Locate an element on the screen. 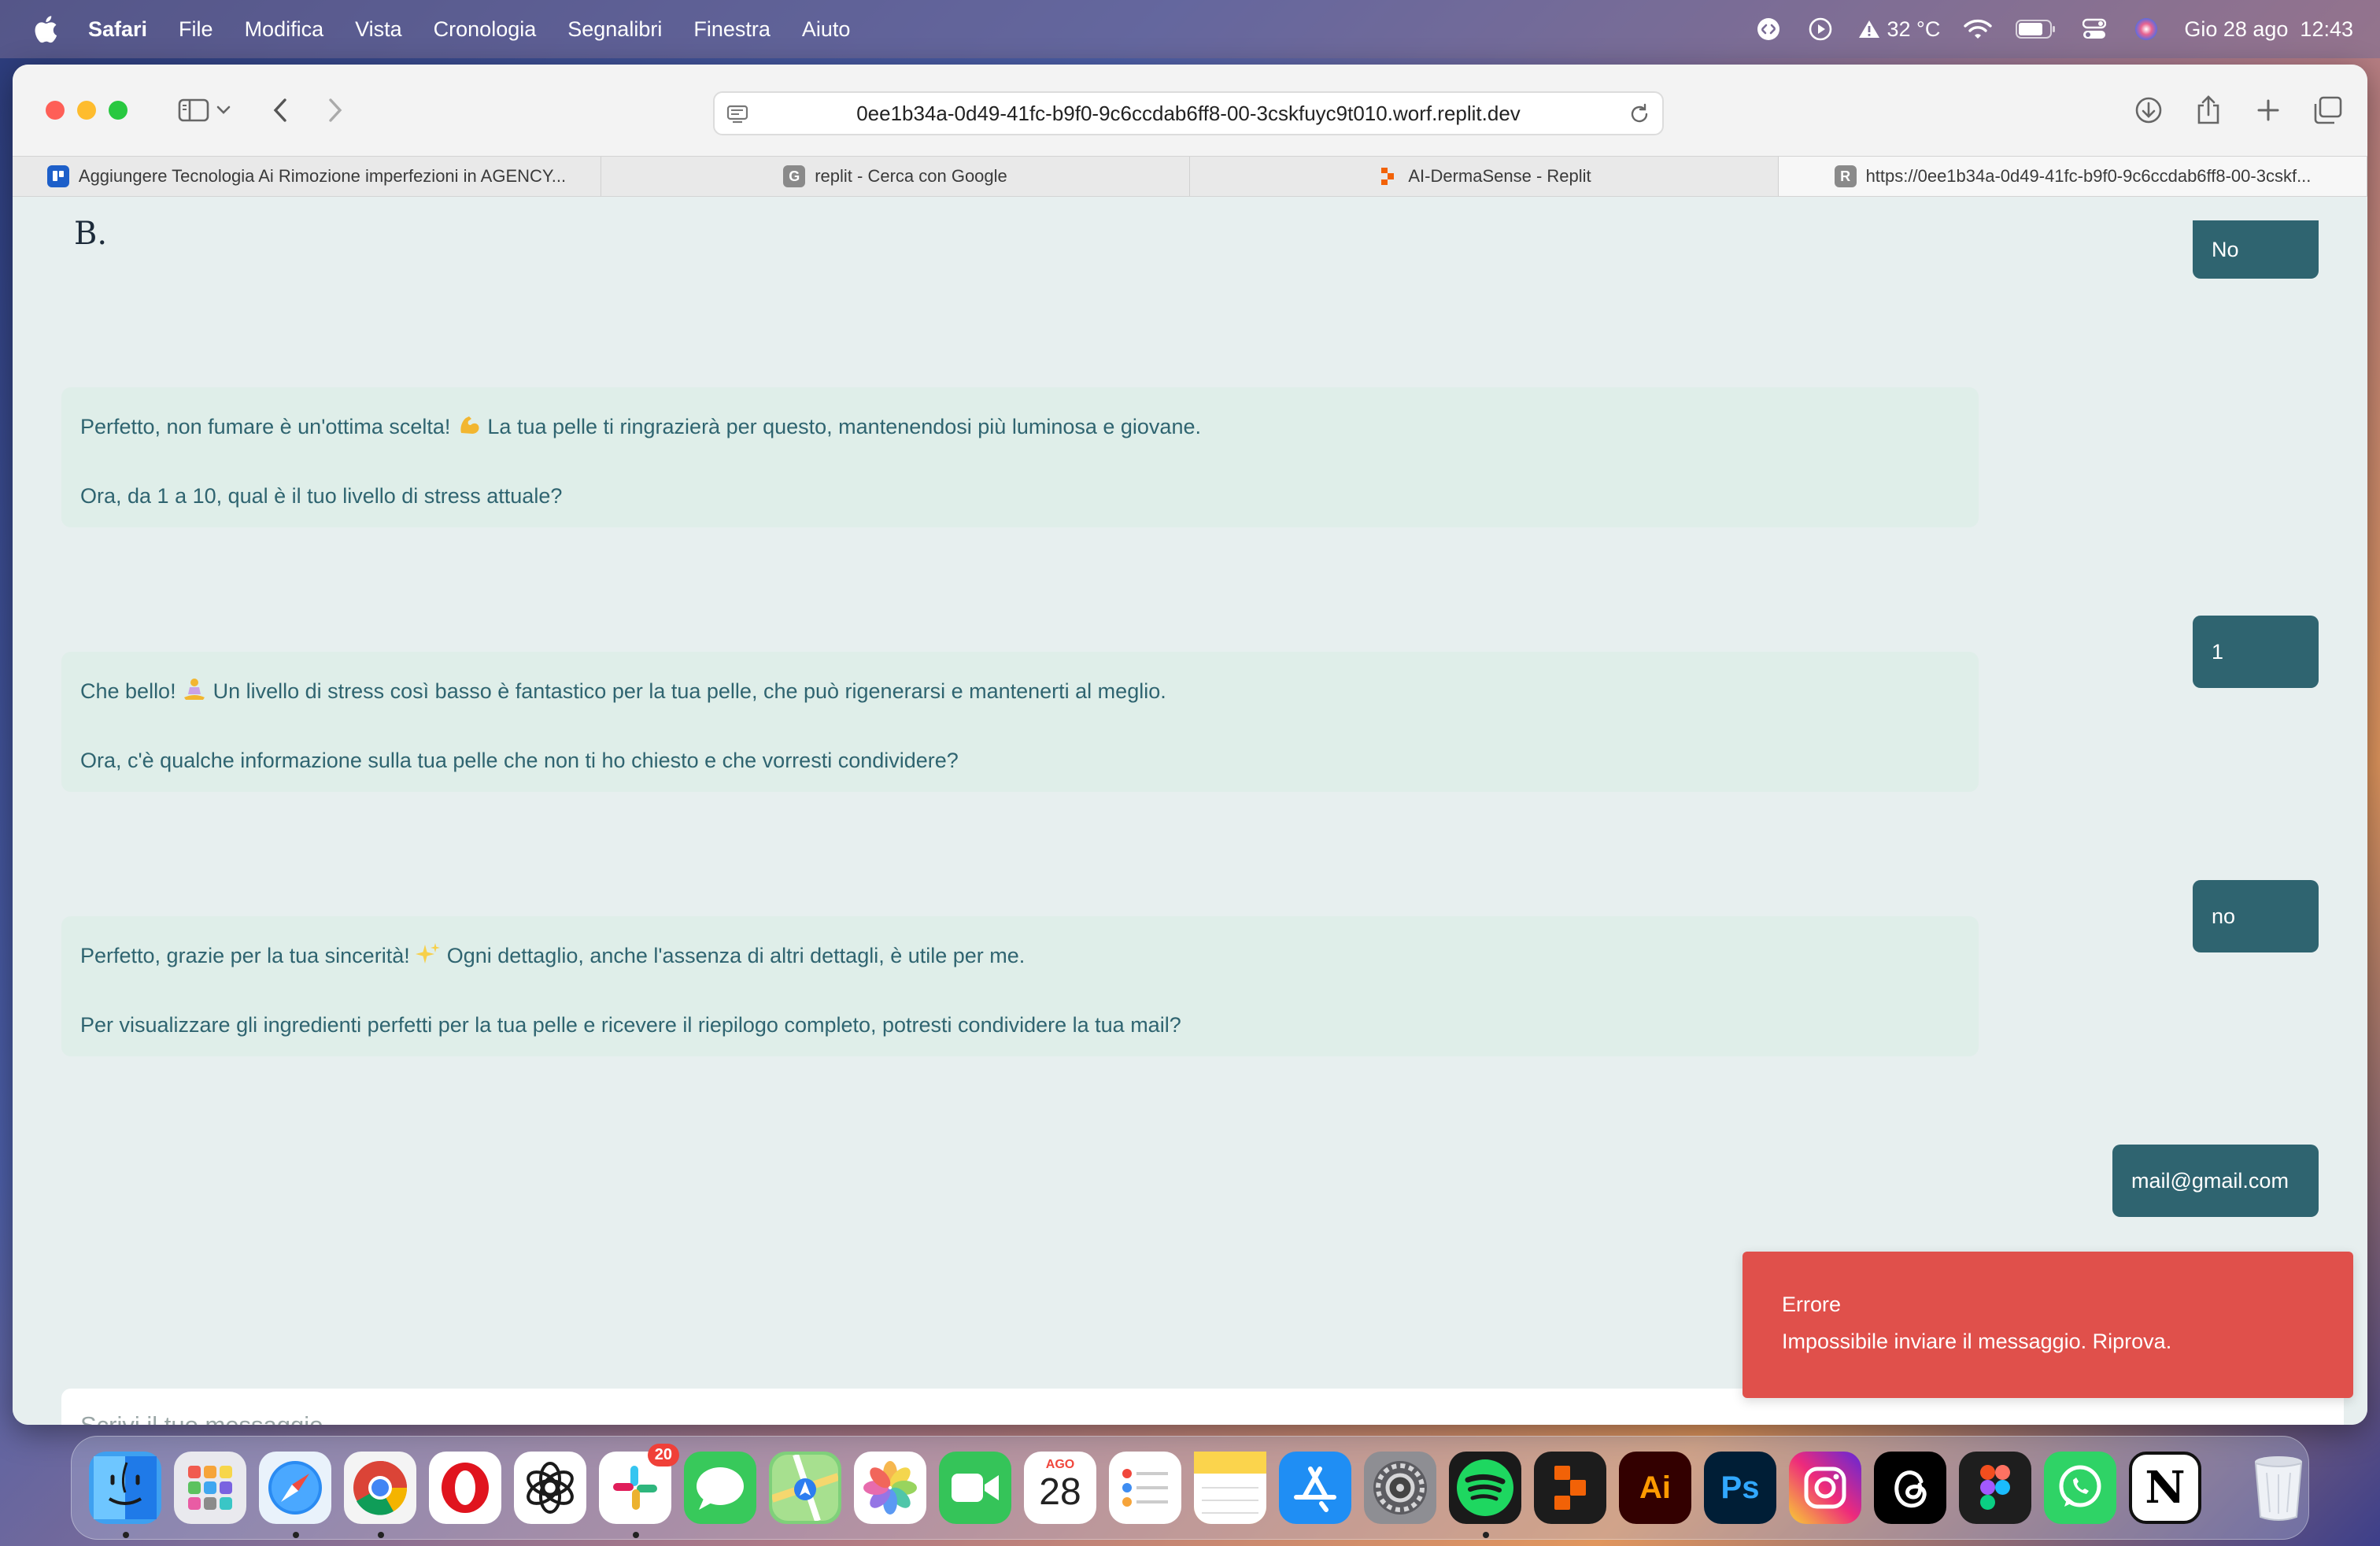 The width and height of the screenshot is (2380, 1546). dock-whatsapp is located at coordinates (2080, 1488).